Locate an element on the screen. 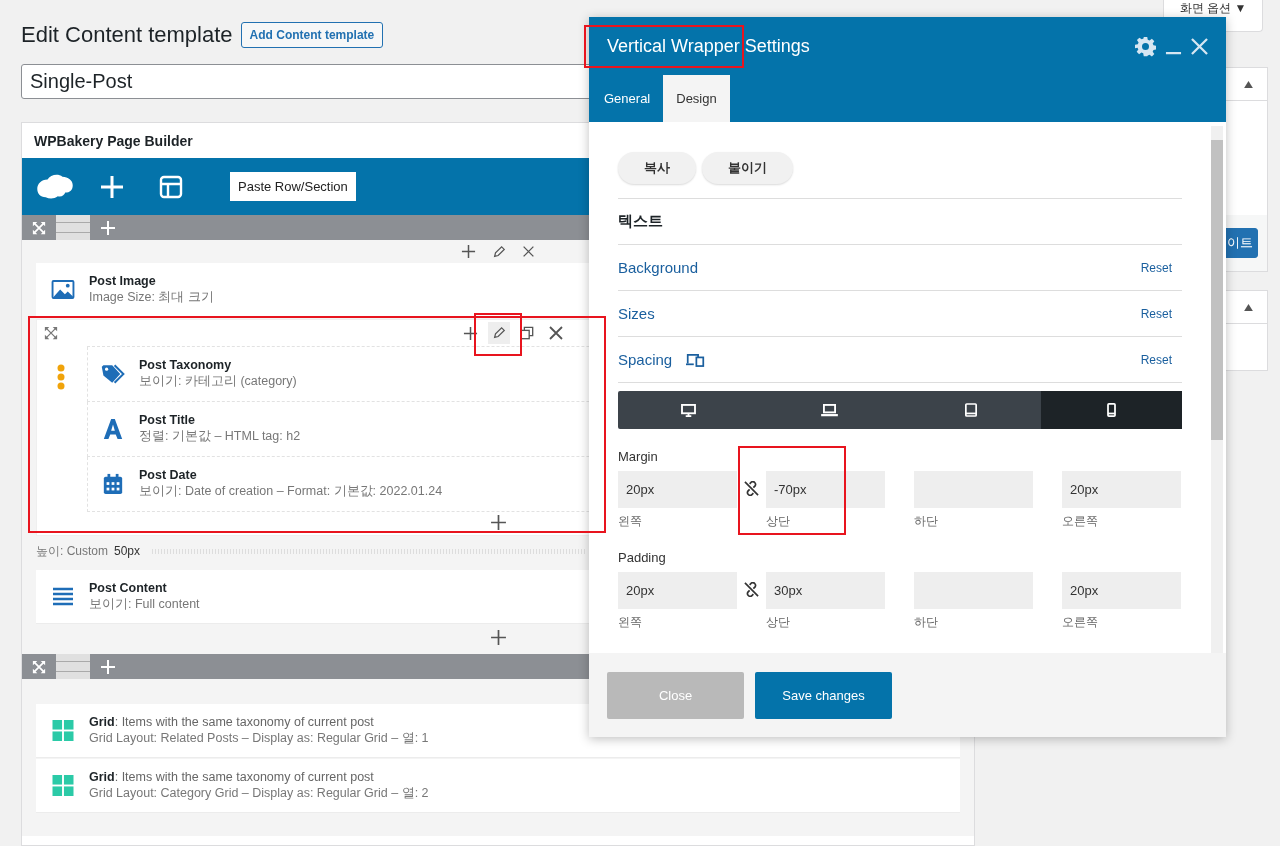 The height and width of the screenshot is (846, 1280). element-title: Post Content is located at coordinates (128, 587).